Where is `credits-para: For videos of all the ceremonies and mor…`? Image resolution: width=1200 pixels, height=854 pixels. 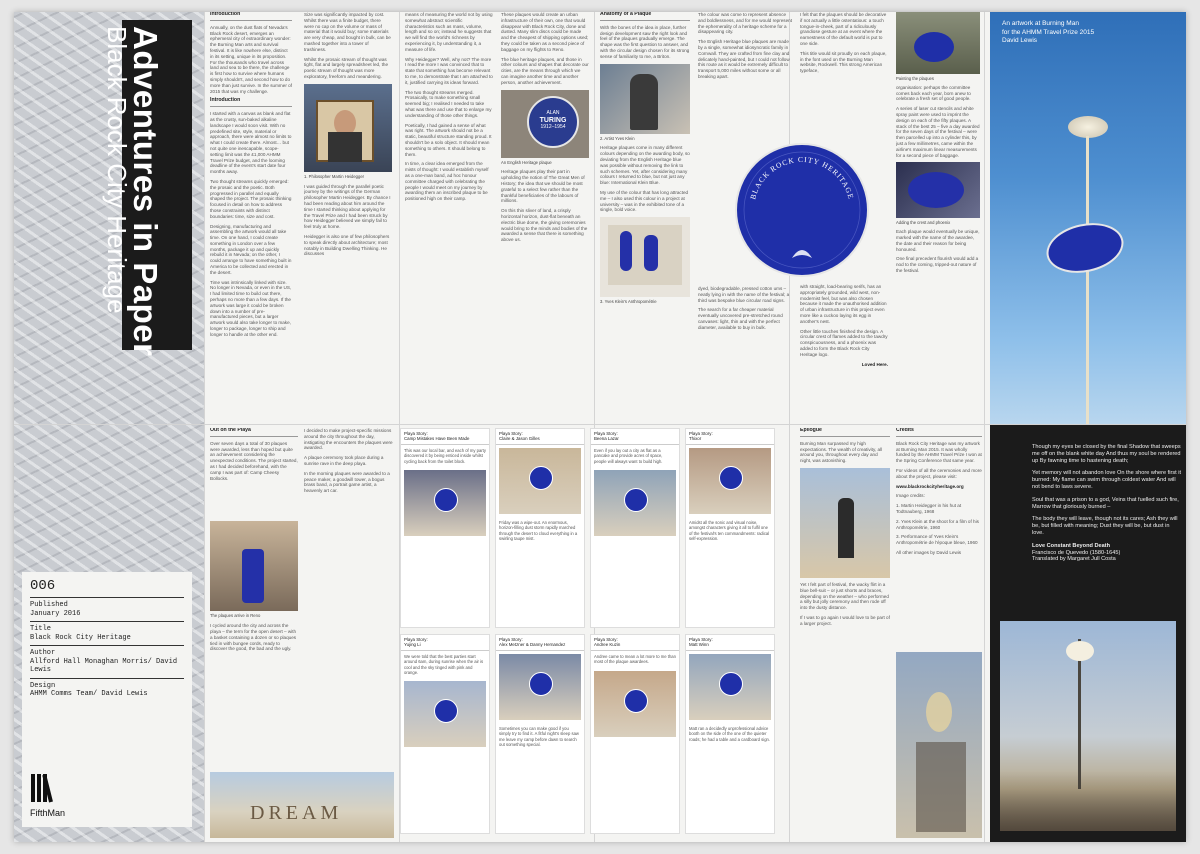
credits-para: For videos of all the ceremonies and mor… is located at coordinates (939, 473).